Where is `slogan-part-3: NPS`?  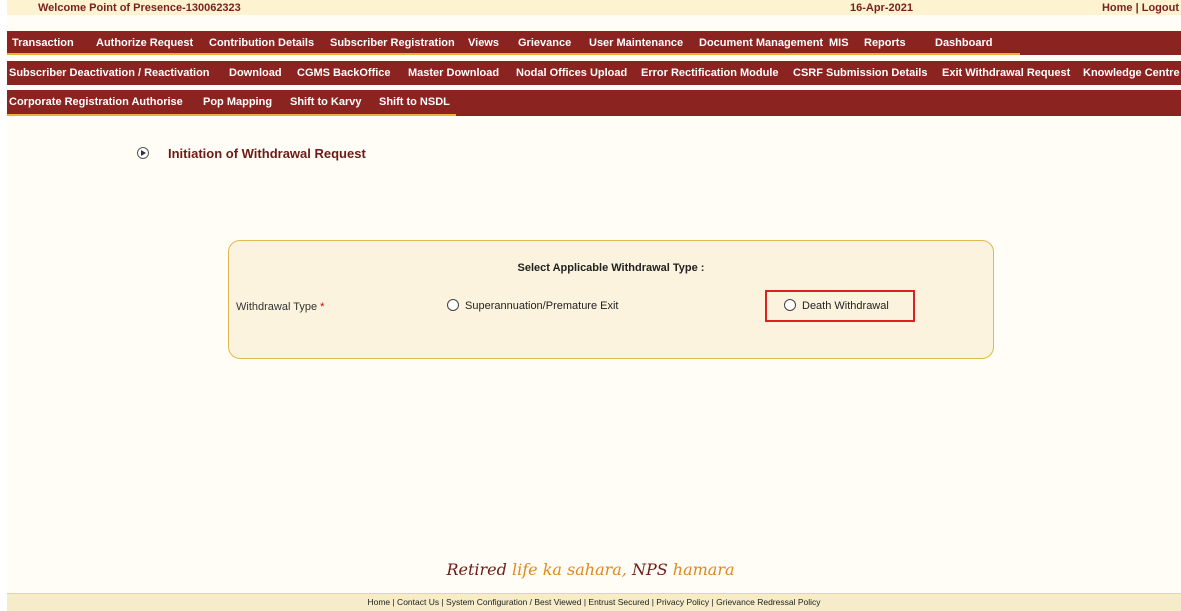 slogan-part-3: NPS is located at coordinates (652, 569).